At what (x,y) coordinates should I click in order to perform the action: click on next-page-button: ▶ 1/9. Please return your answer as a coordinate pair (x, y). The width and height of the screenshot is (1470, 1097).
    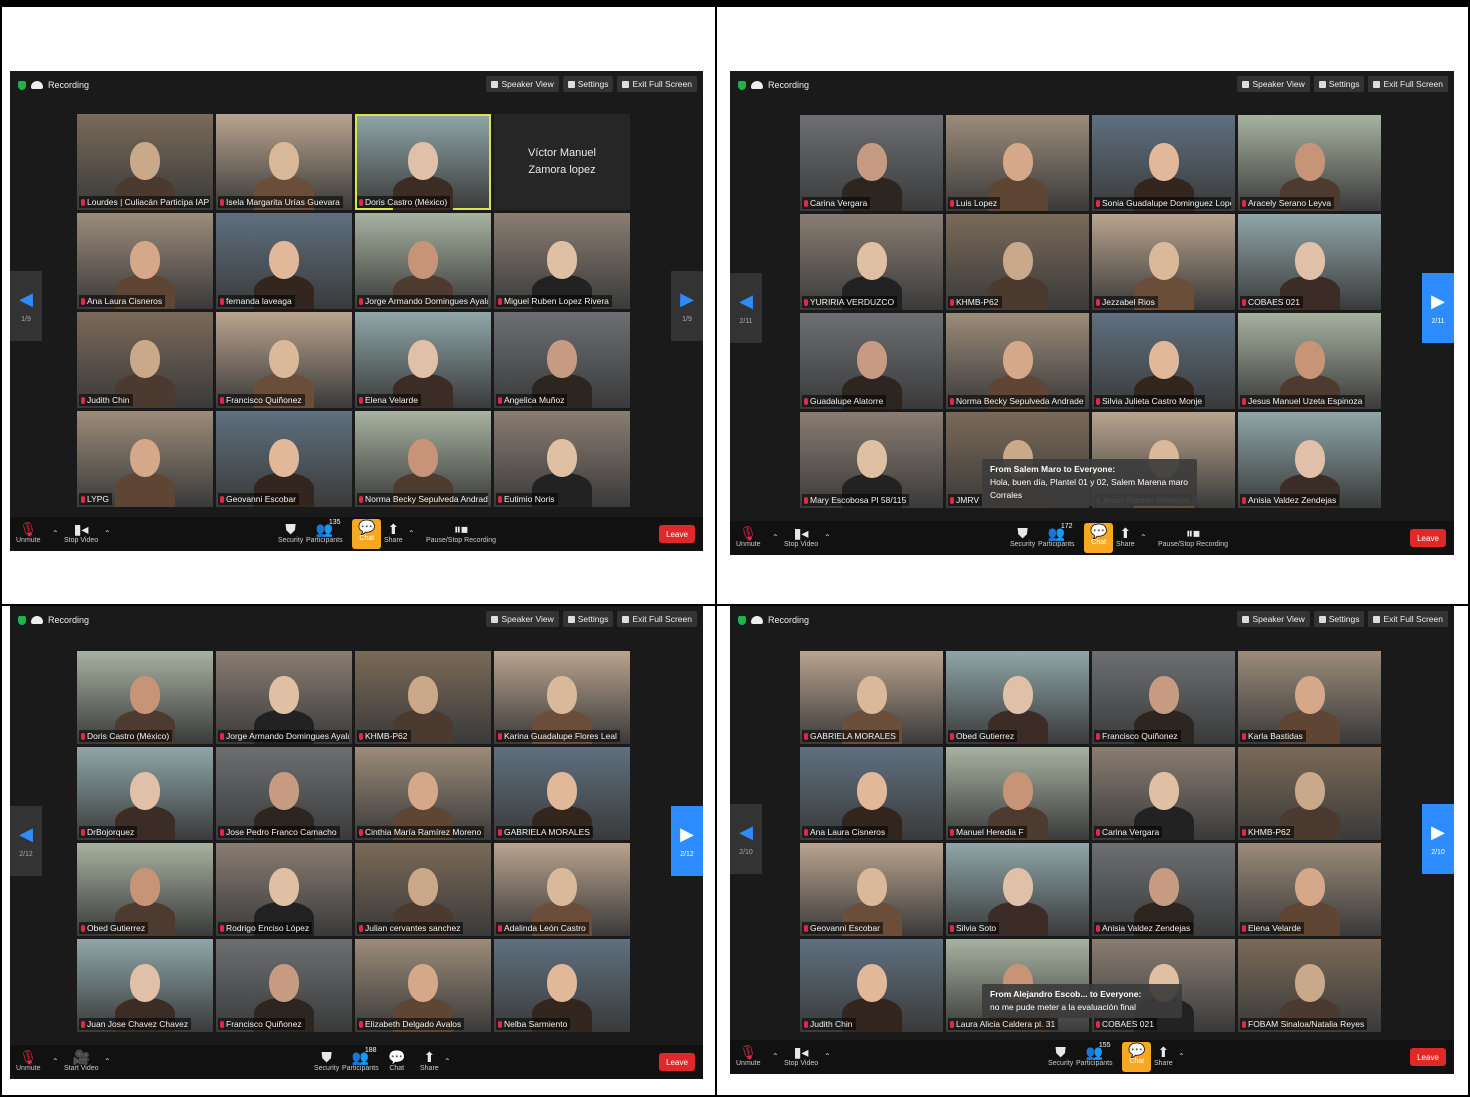
    Looking at the image, I should click on (687, 306).